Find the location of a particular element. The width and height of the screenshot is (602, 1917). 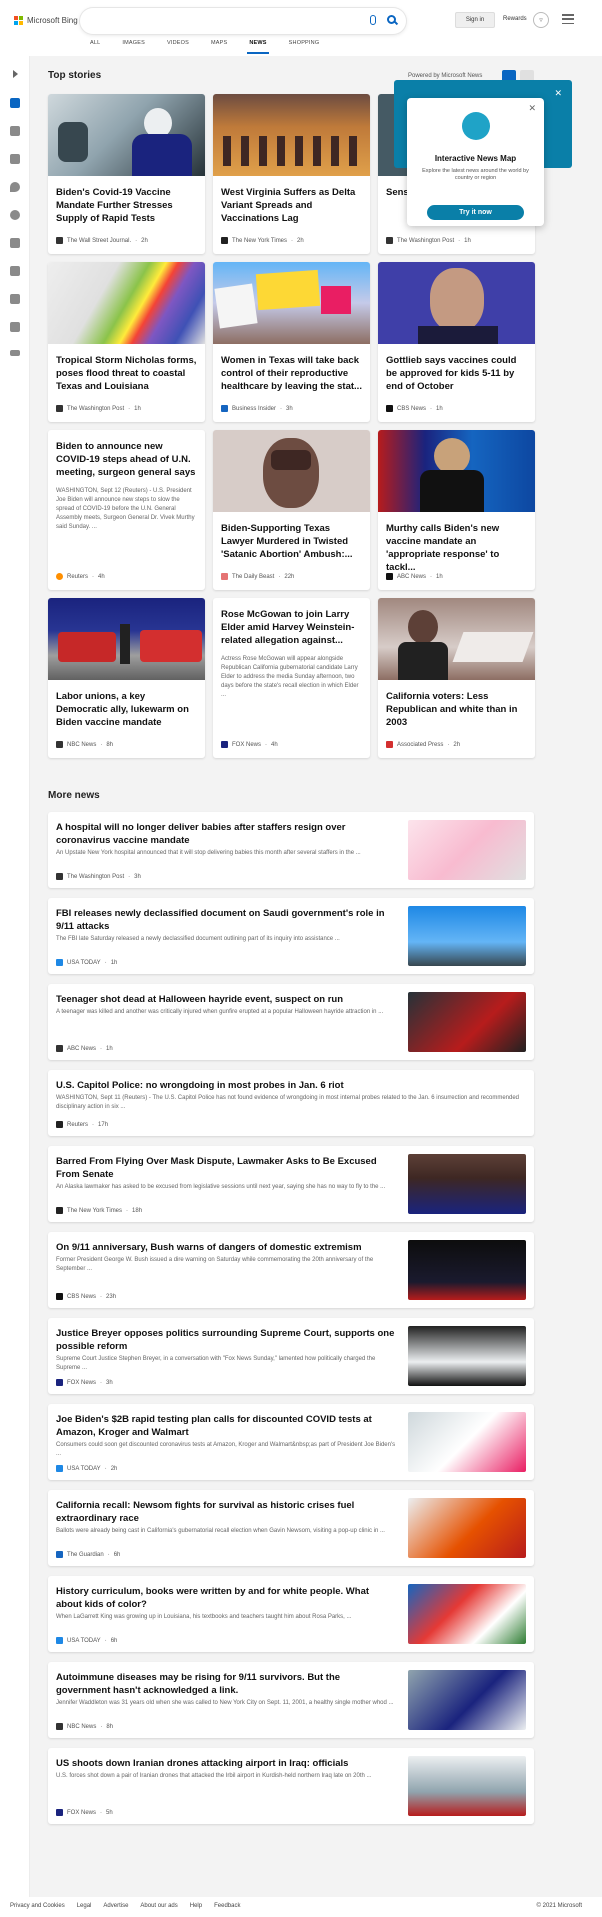

search-icon is located at coordinates (391, 19).